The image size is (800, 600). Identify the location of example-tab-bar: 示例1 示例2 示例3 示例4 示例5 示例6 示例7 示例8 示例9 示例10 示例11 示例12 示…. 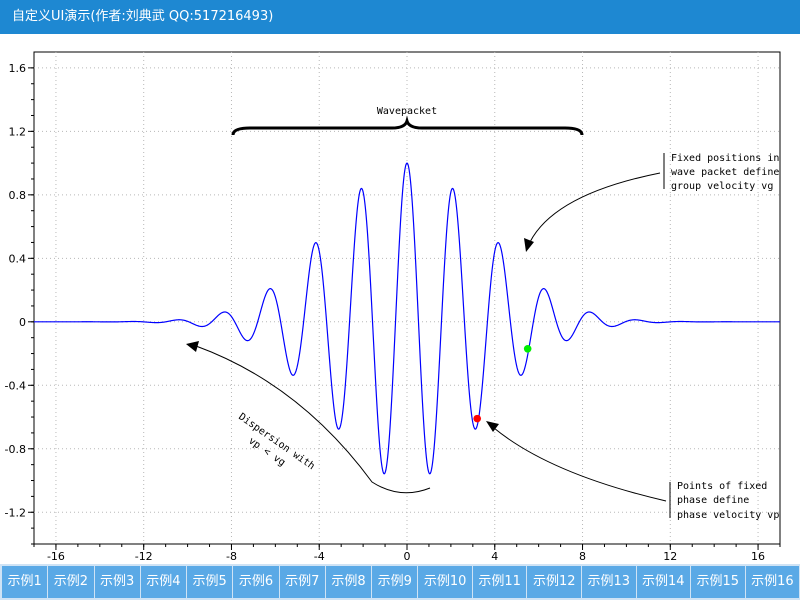
(400, 582).